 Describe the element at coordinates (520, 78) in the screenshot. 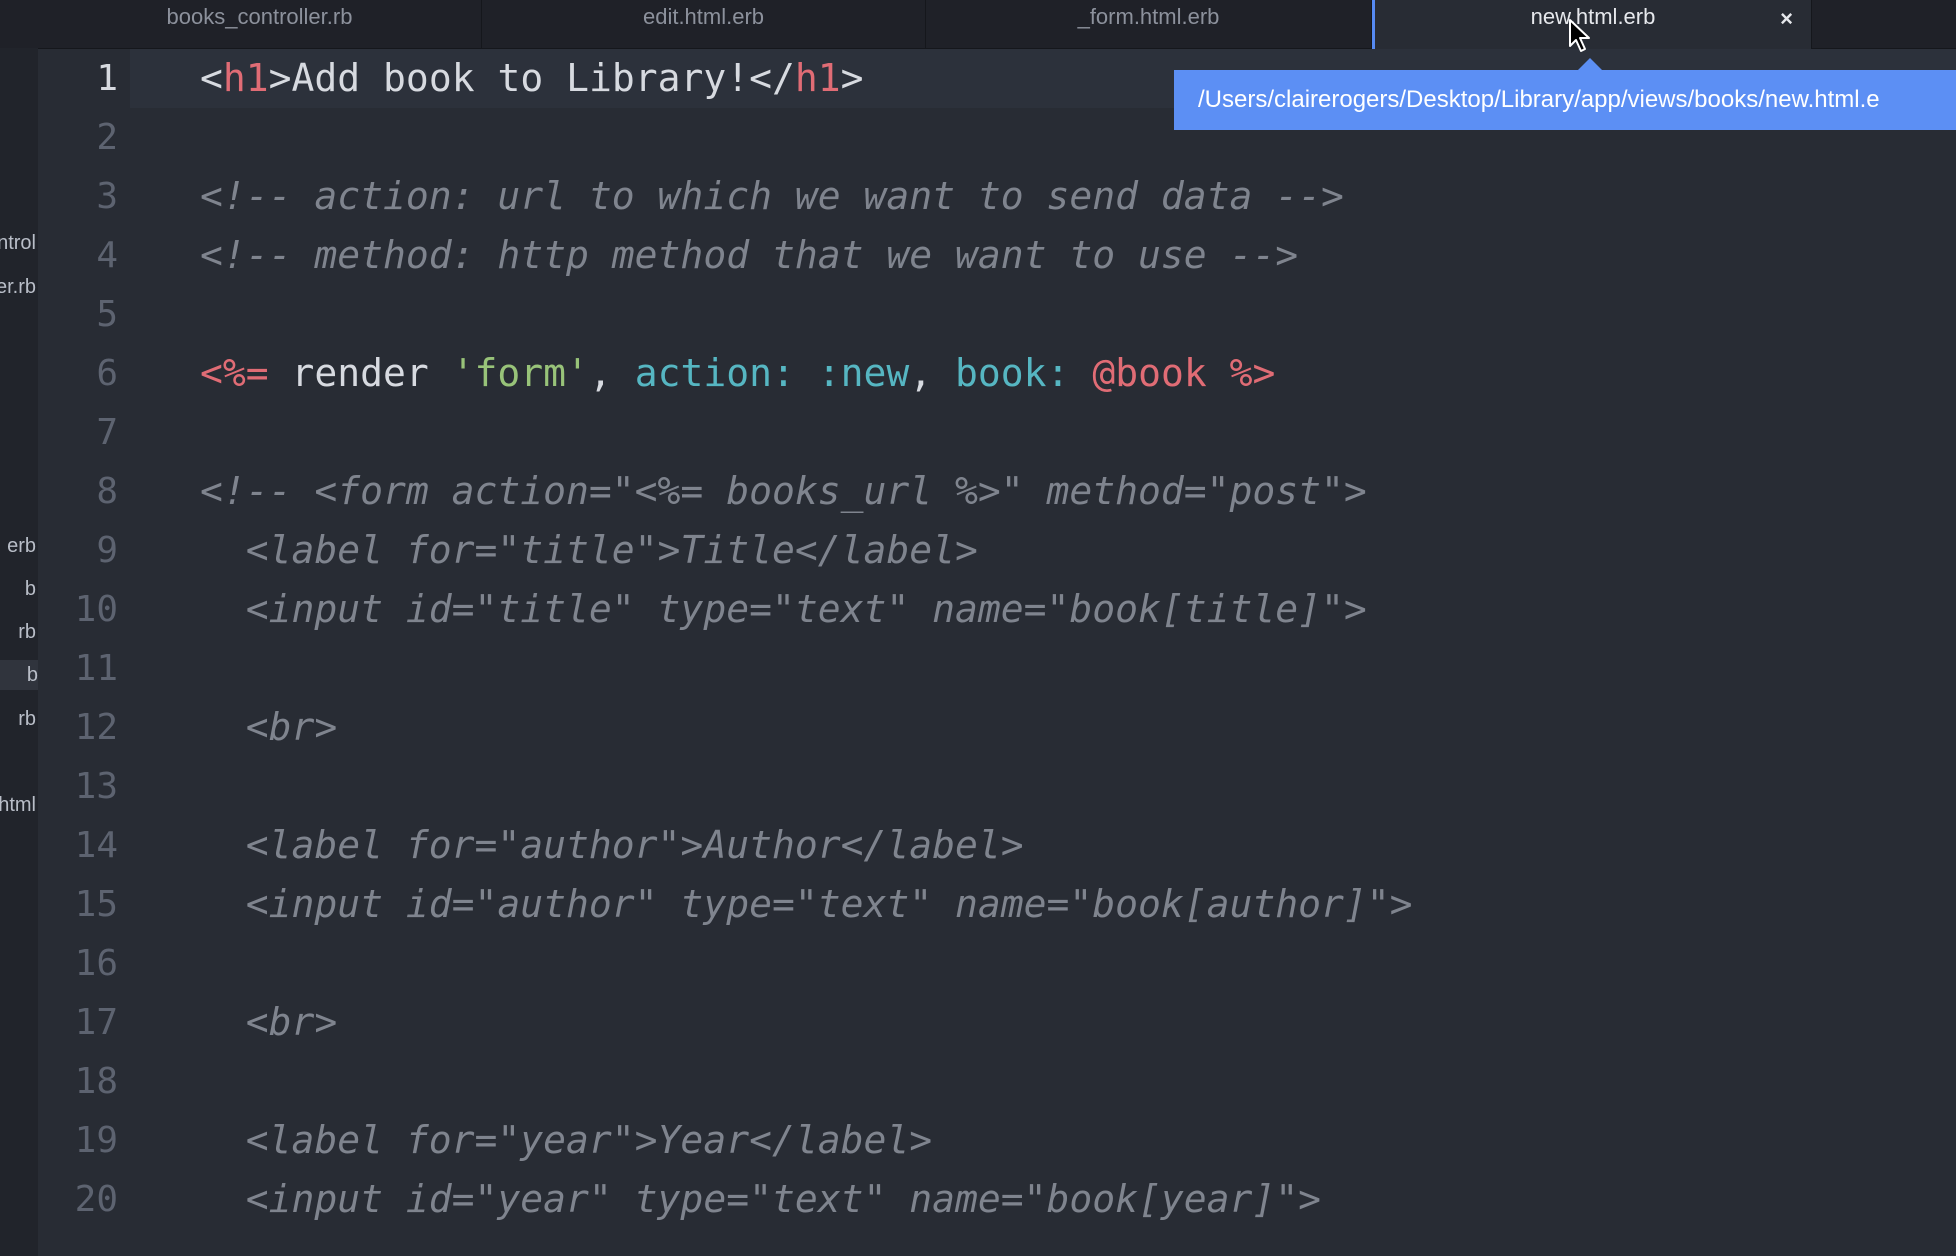

I see `code-token: Add book to Library!` at that location.